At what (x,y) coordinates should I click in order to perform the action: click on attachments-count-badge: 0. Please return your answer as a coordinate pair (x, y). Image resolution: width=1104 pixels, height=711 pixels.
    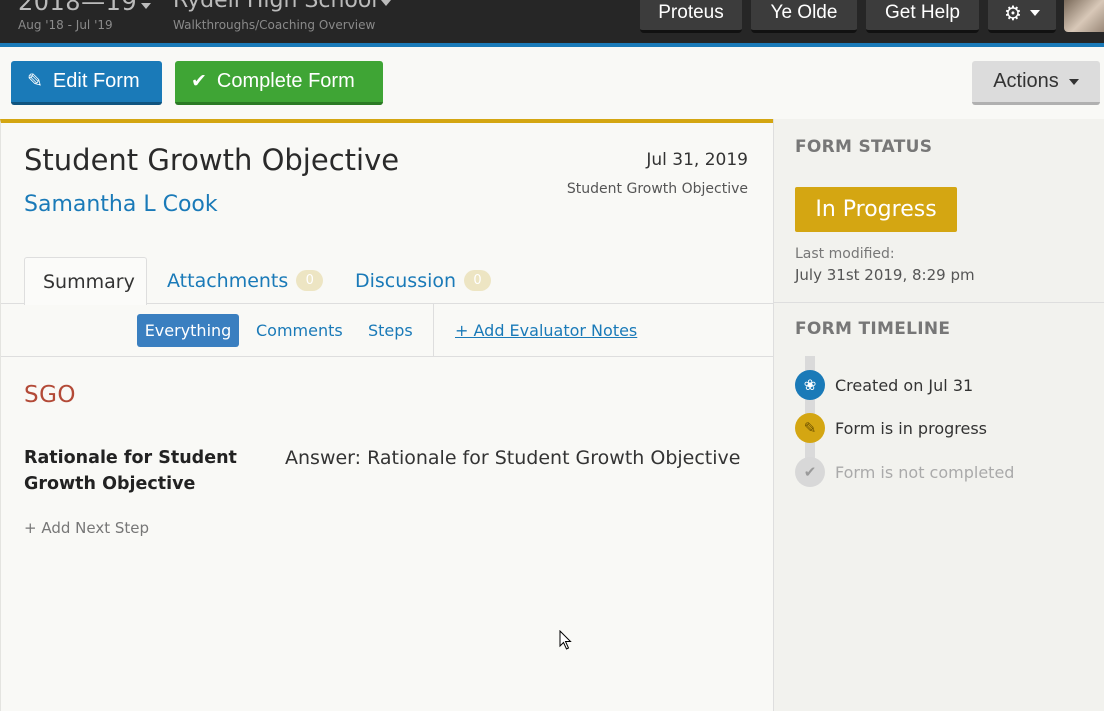
    Looking at the image, I should click on (310, 280).